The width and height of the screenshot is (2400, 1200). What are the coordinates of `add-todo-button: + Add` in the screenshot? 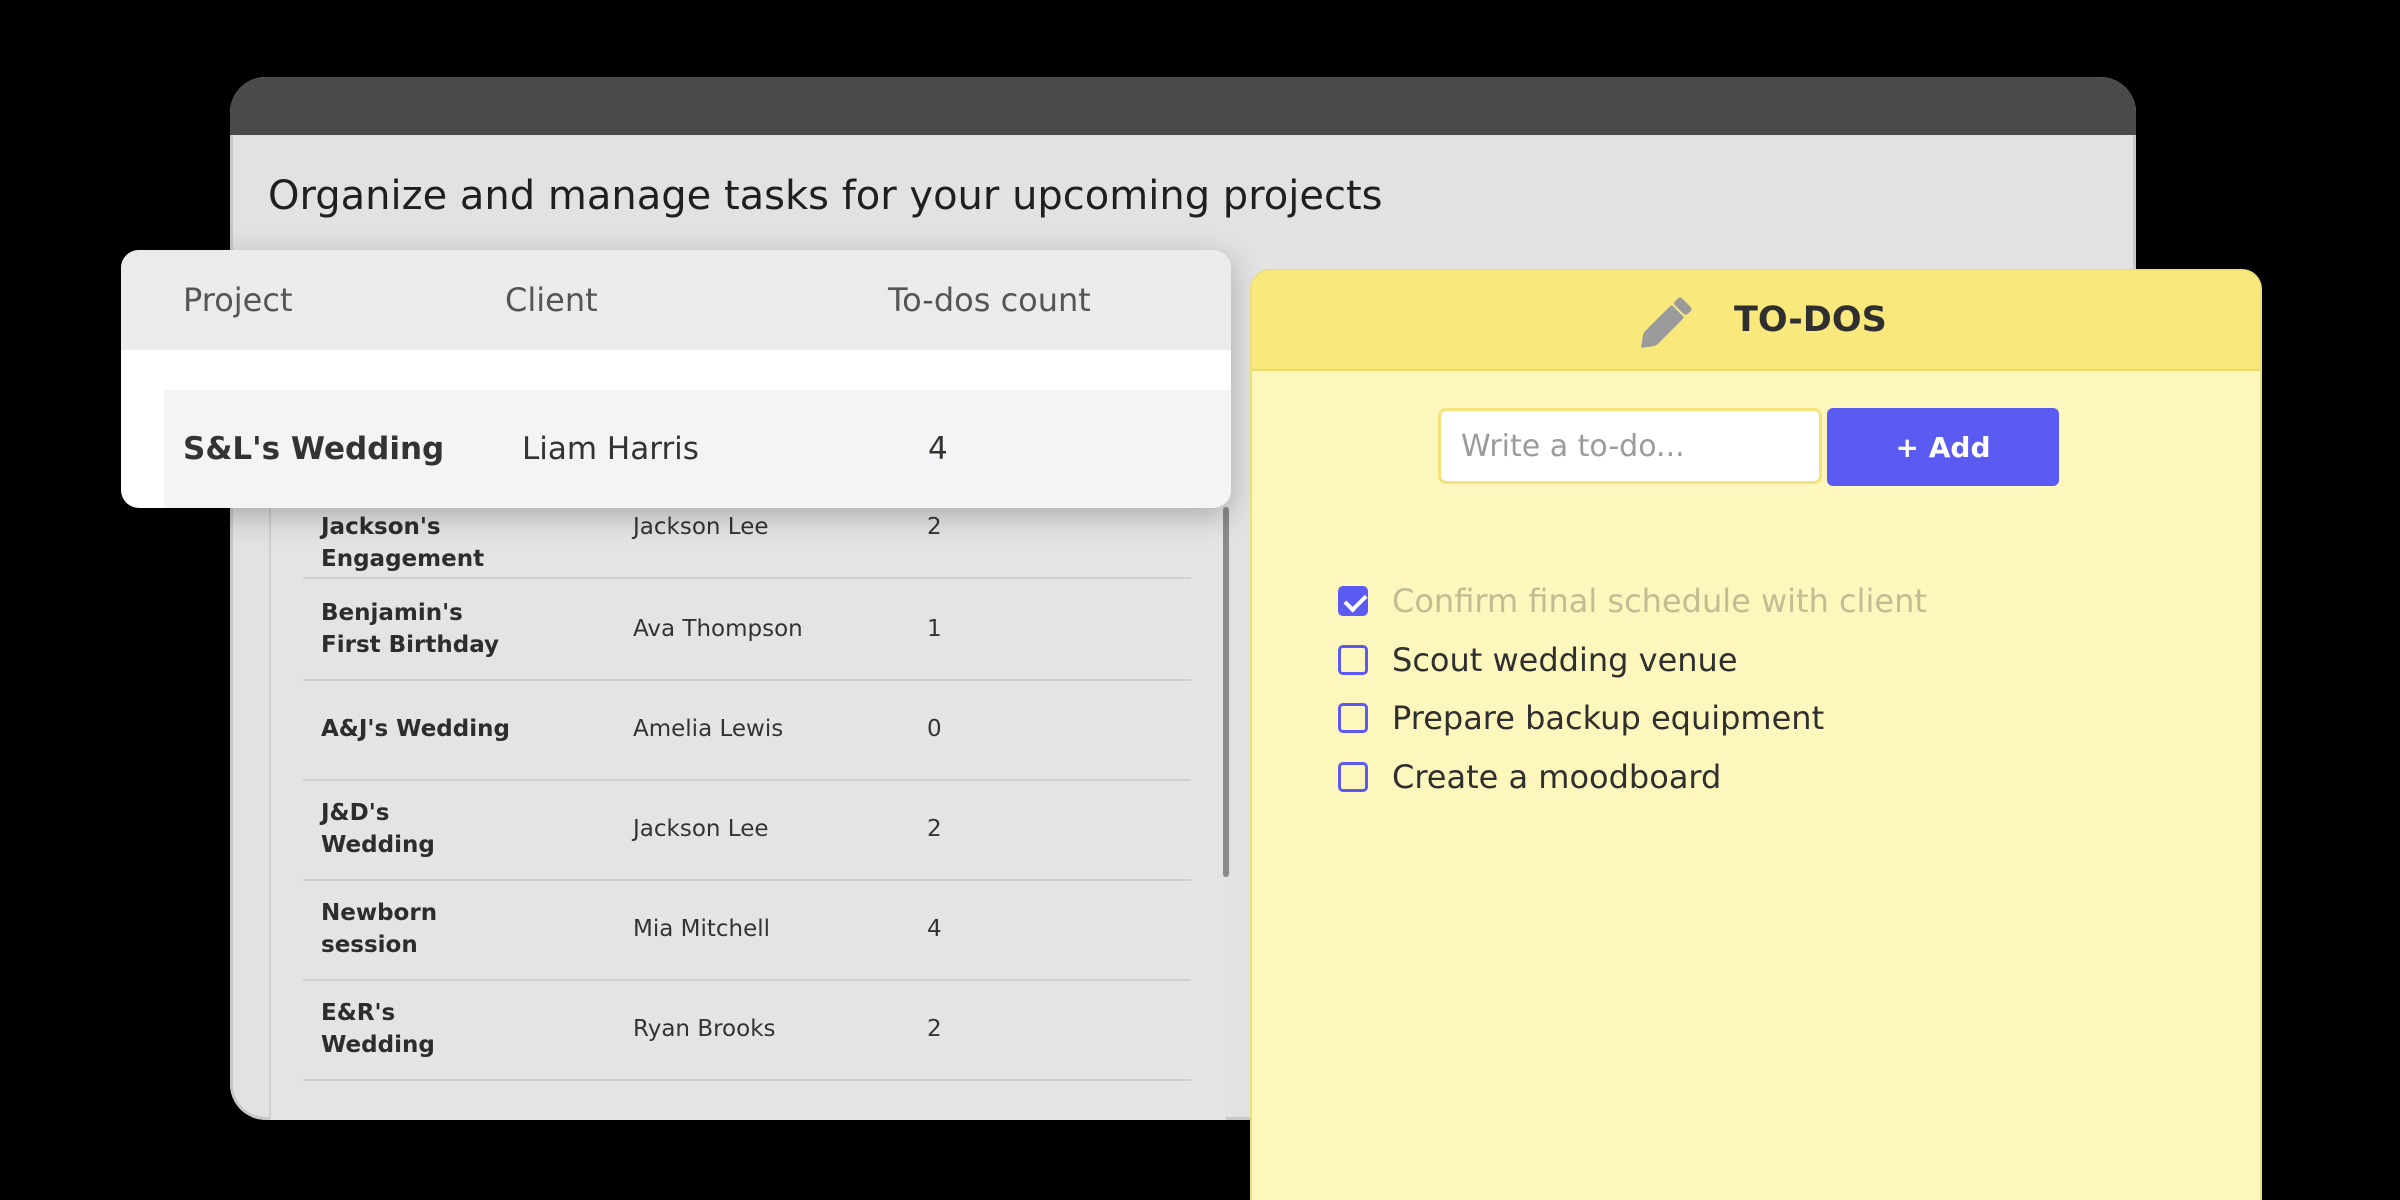 It's located at (1943, 447).